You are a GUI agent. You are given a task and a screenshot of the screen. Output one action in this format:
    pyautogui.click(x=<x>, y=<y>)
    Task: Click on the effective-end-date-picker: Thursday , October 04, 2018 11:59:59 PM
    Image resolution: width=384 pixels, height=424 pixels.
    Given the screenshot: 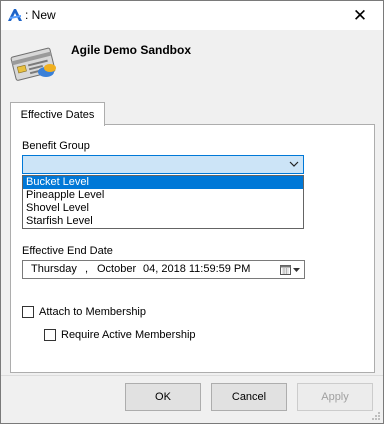 What is the action you would take?
    pyautogui.click(x=163, y=269)
    